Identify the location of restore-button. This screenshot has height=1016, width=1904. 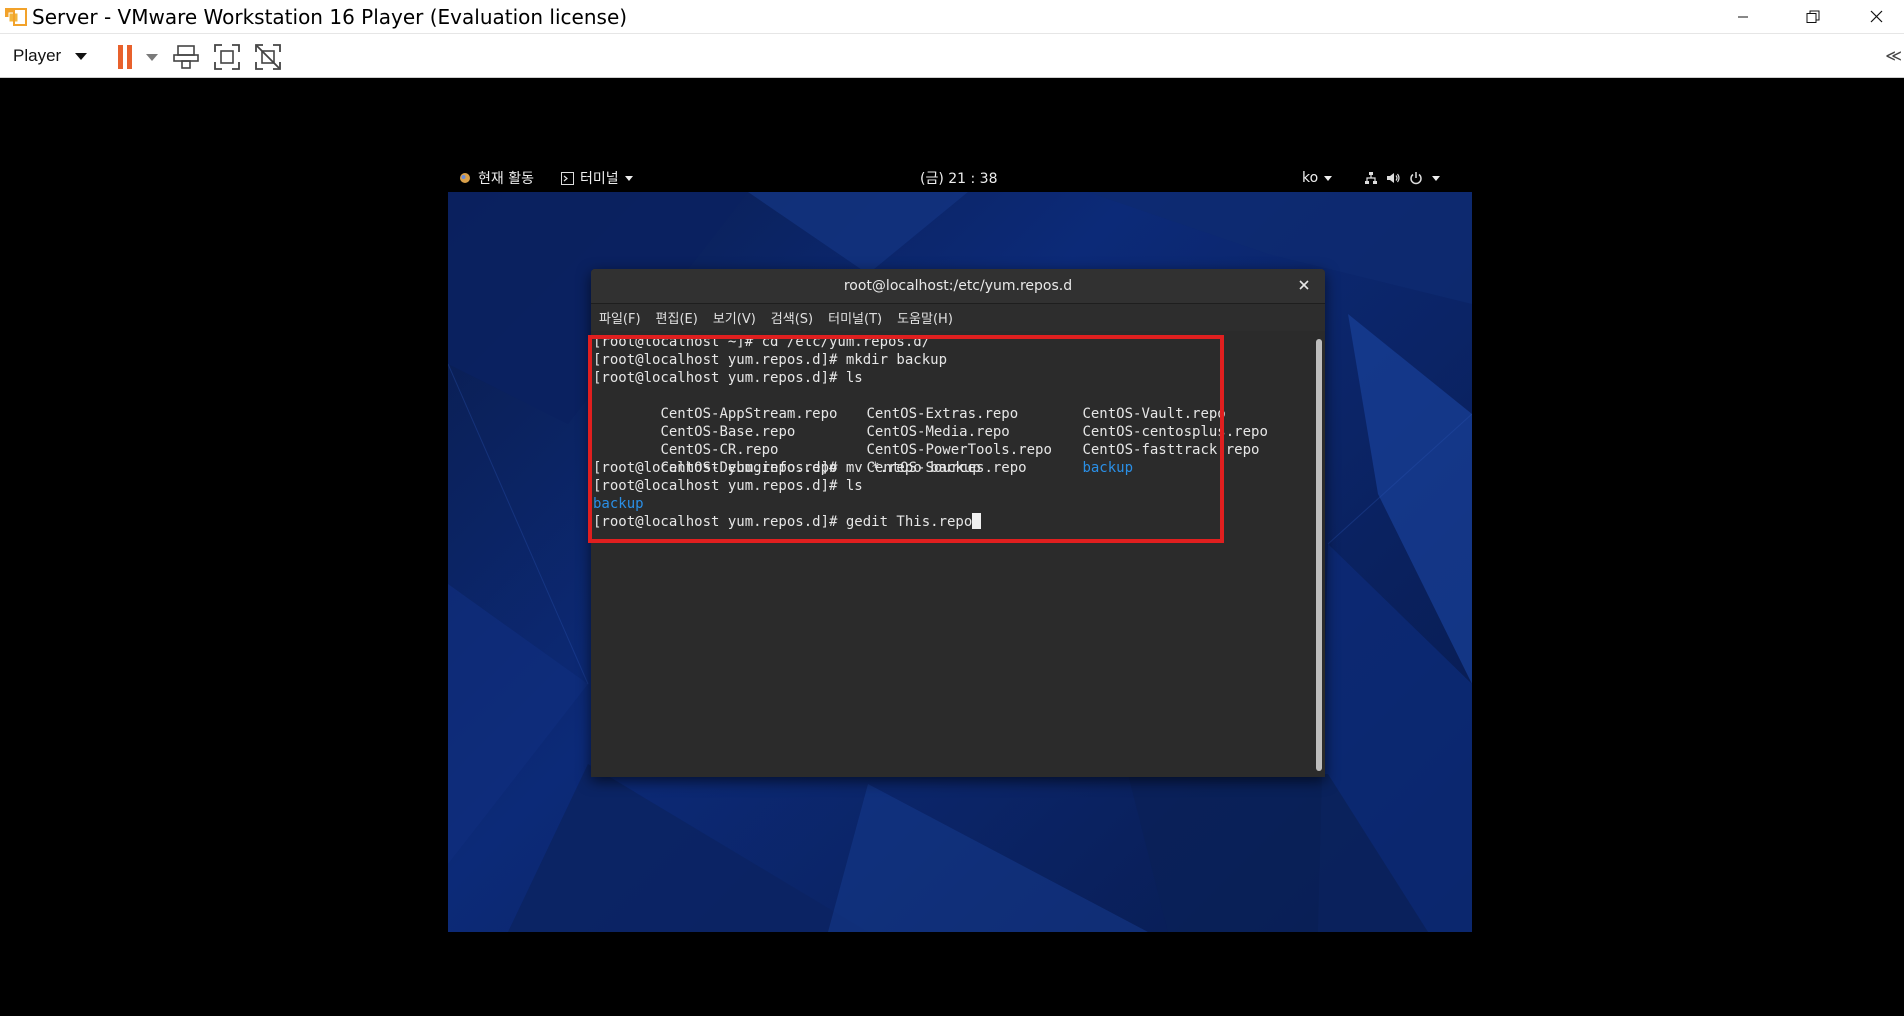
(1813, 16).